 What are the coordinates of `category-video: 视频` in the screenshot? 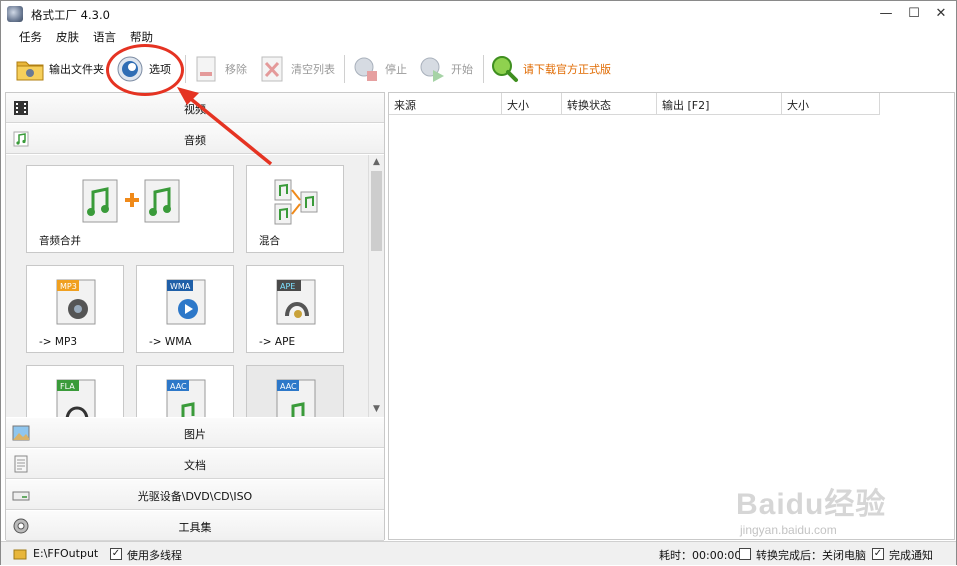 It's located at (195, 108).